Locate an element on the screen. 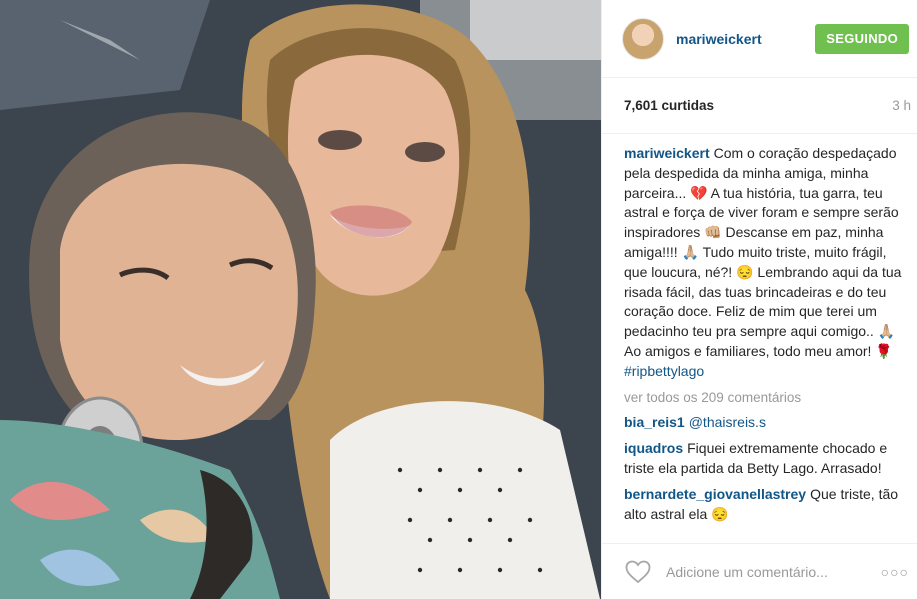 This screenshot has width=917, height=599. caption-username: mariweickert is located at coordinates (667, 153).